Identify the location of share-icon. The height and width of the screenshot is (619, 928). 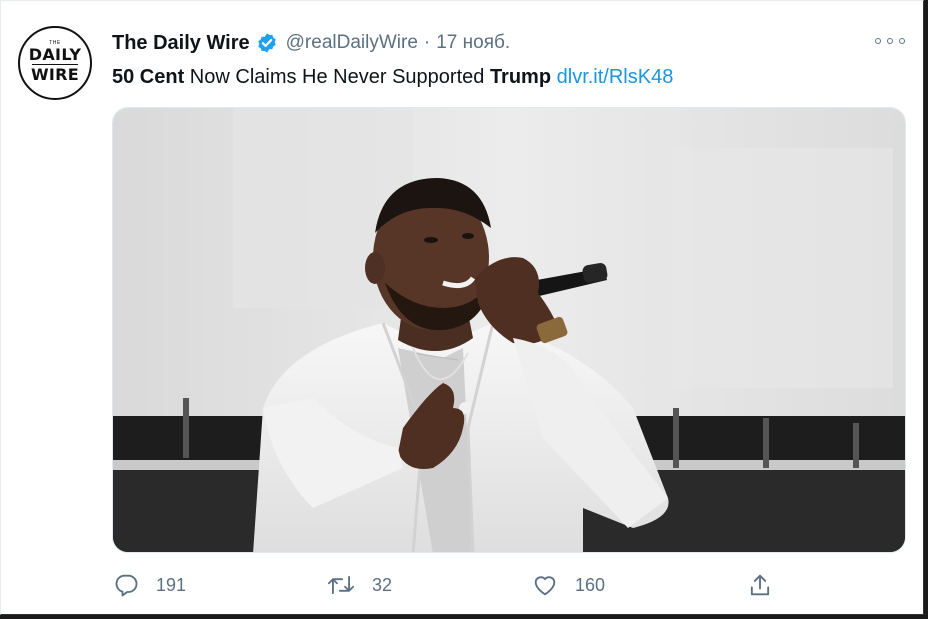
(760, 585).